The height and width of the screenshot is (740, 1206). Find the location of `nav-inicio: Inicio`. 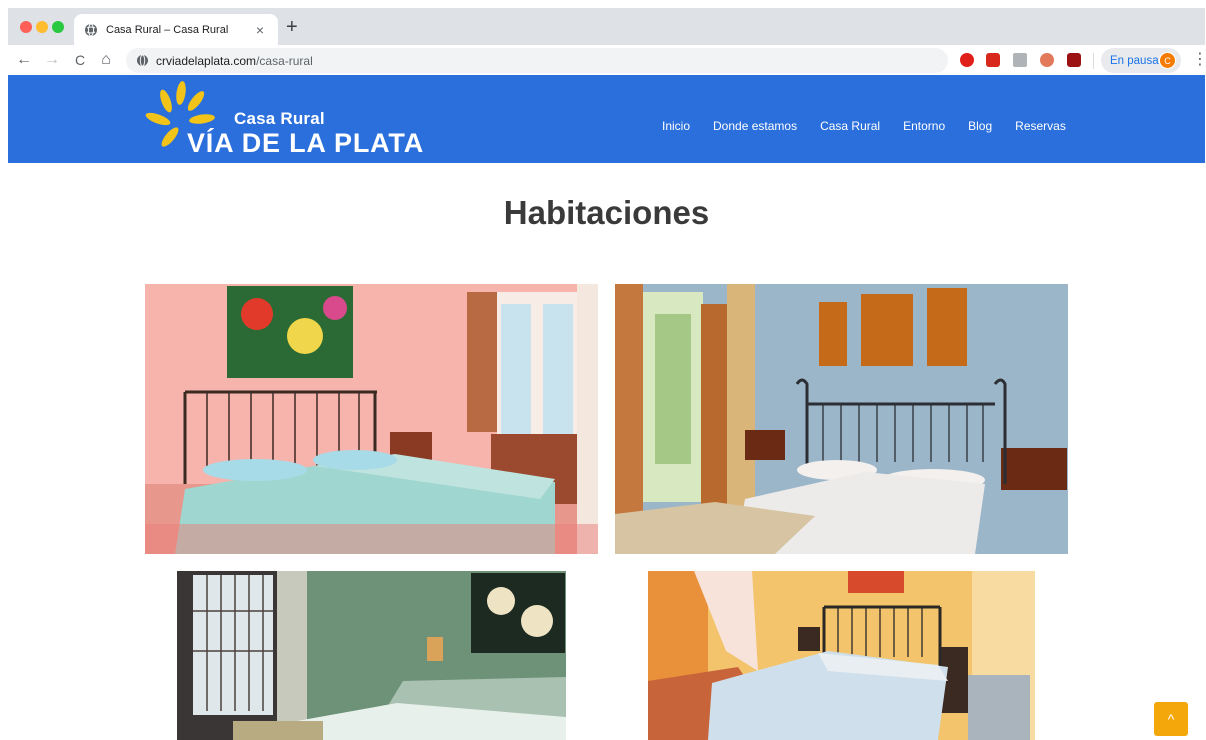

nav-inicio: Inicio is located at coordinates (676, 126).